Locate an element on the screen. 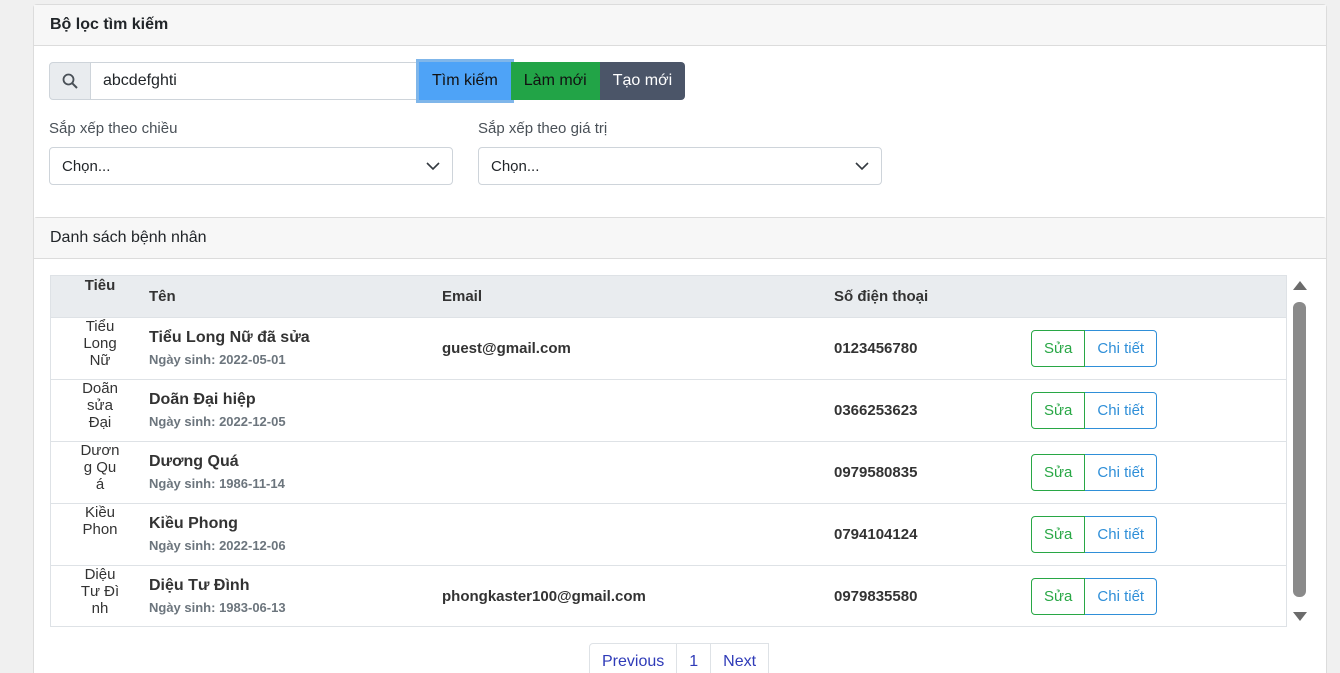 Image resolution: width=1340 pixels, height=673 pixels. patient-image-cell: Kiều Phon is located at coordinates (100, 534).